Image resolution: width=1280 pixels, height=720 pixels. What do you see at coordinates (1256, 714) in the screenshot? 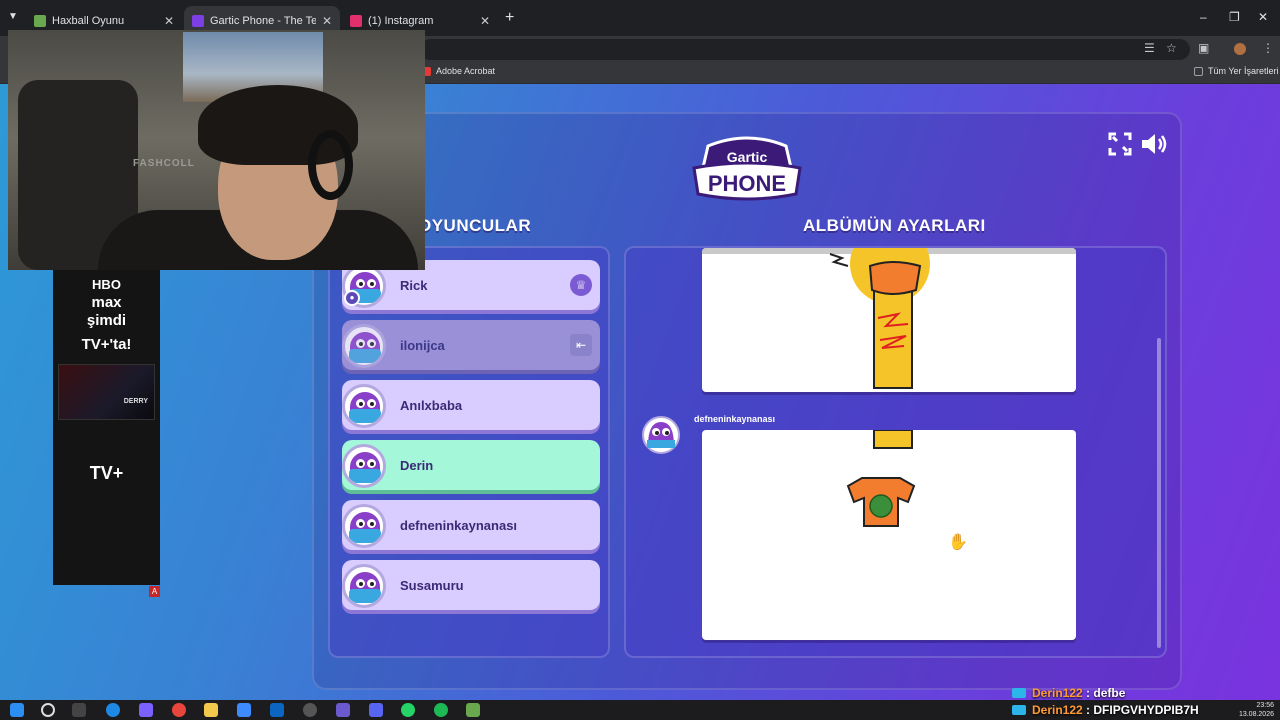
I see `clock-date: 13.08.2026` at bounding box center [1256, 714].